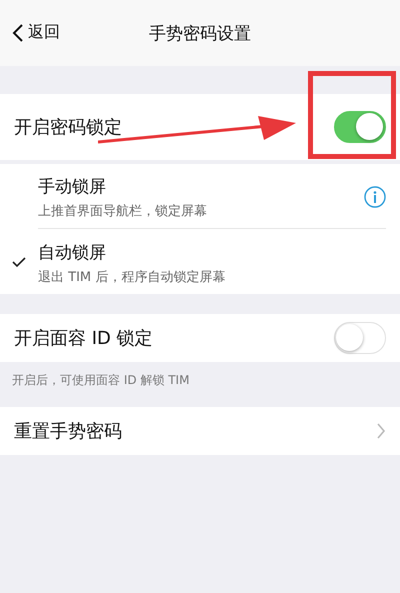 The height and width of the screenshot is (593, 400). I want to click on row-label: 开启密码锁定, so click(68, 127).